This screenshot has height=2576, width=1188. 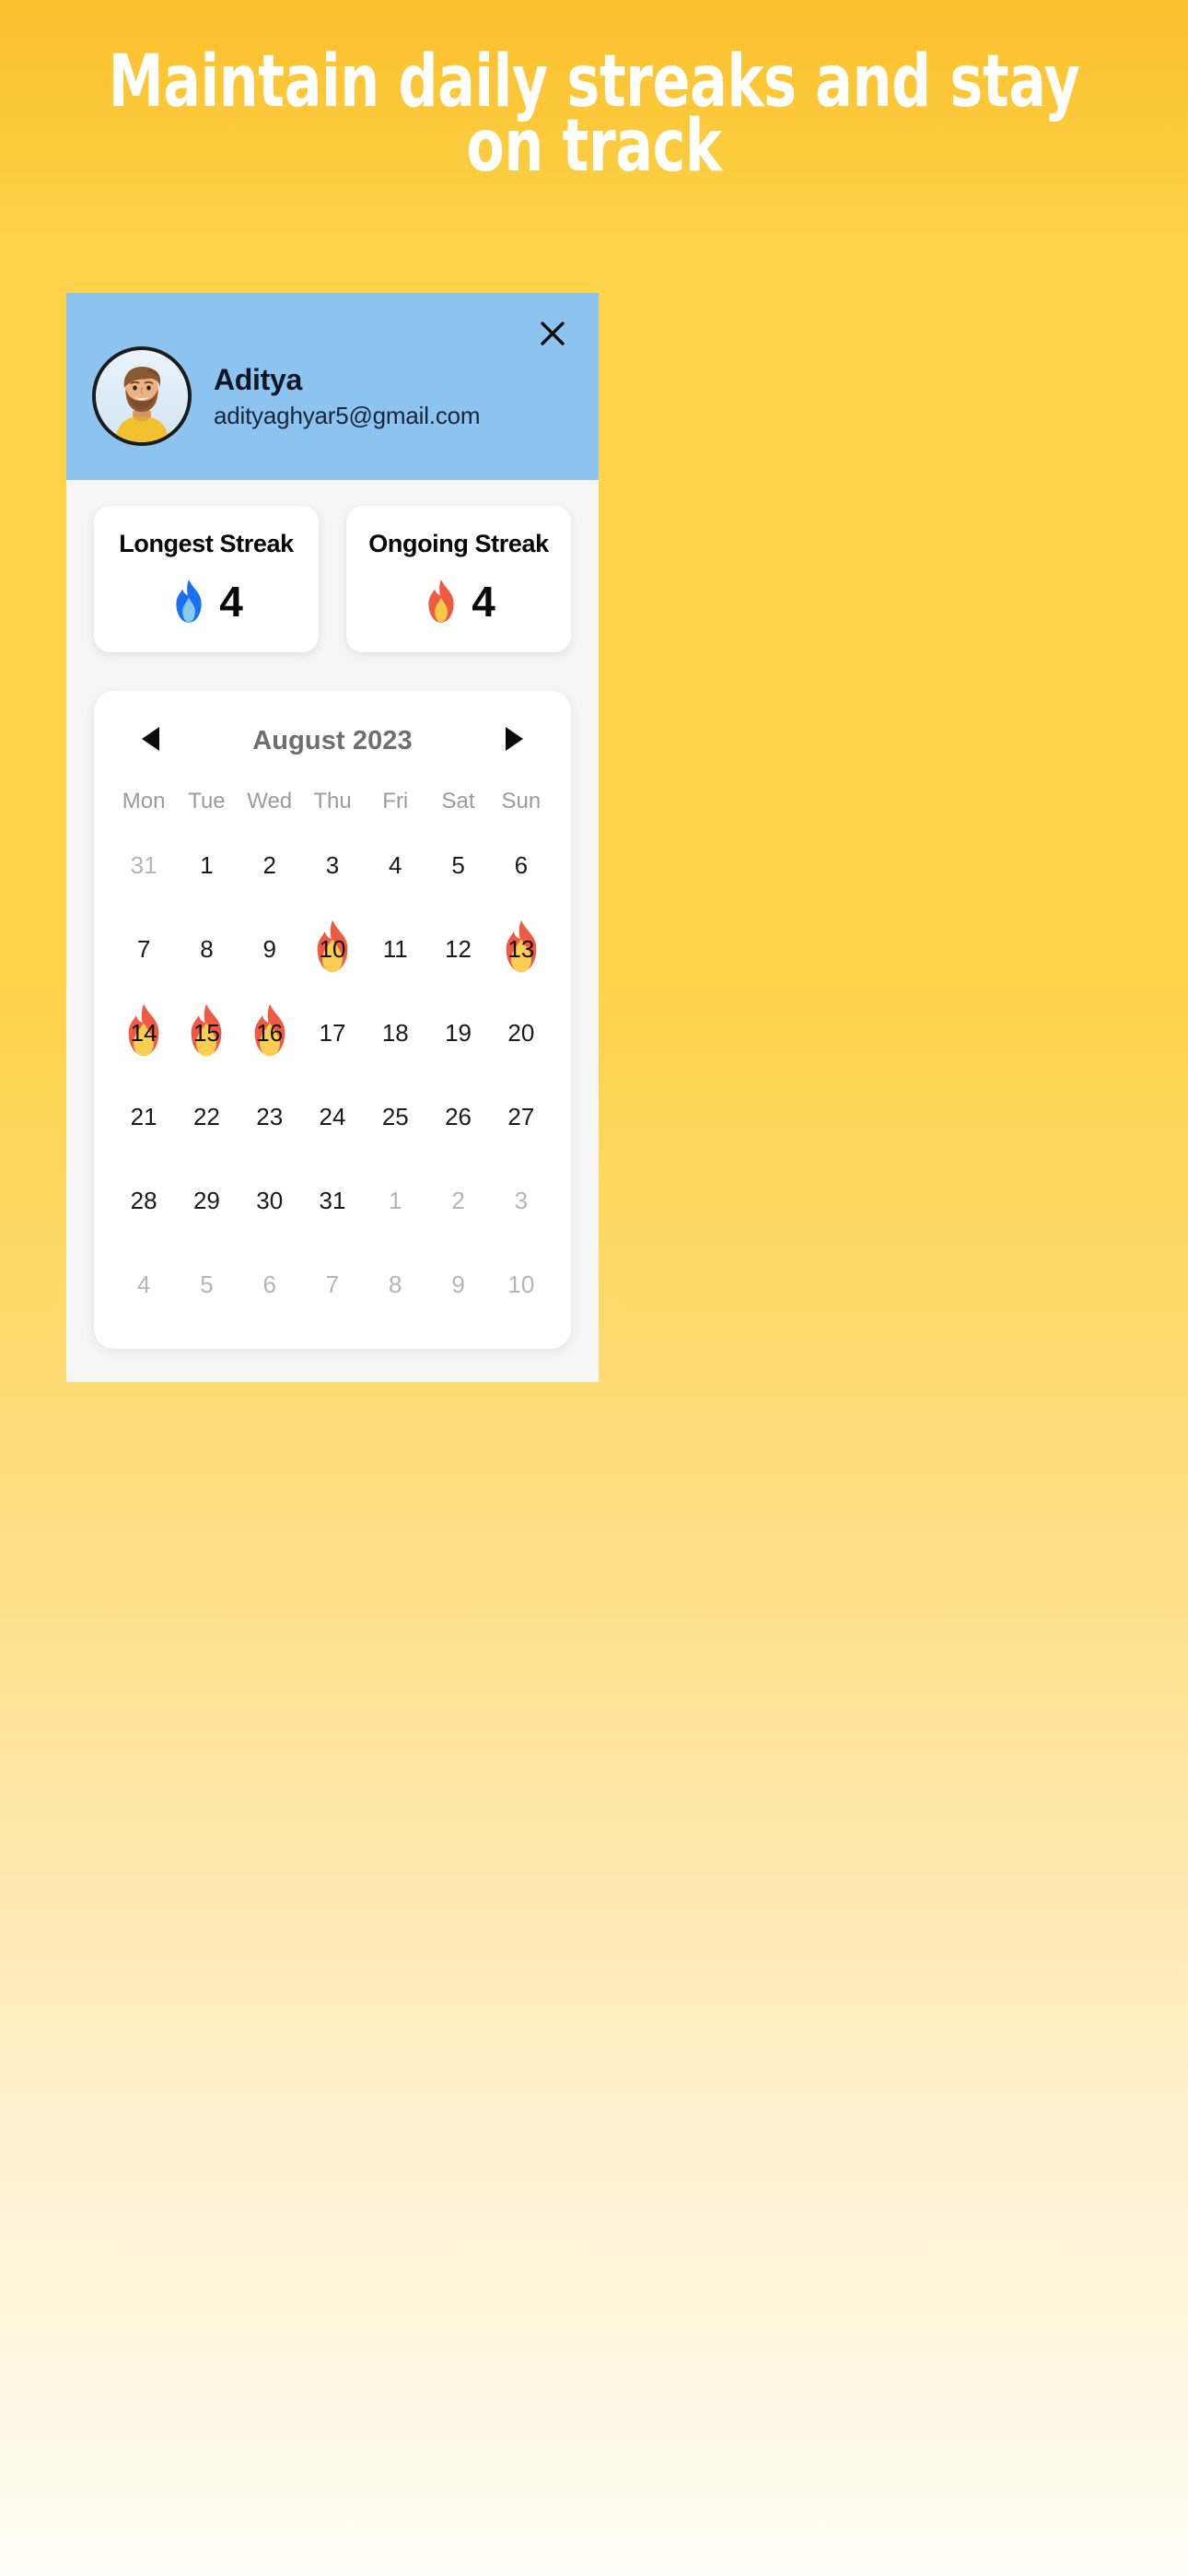 I want to click on profile-header: Aditya adityaghyar5@gmail.com, so click(x=332, y=386).